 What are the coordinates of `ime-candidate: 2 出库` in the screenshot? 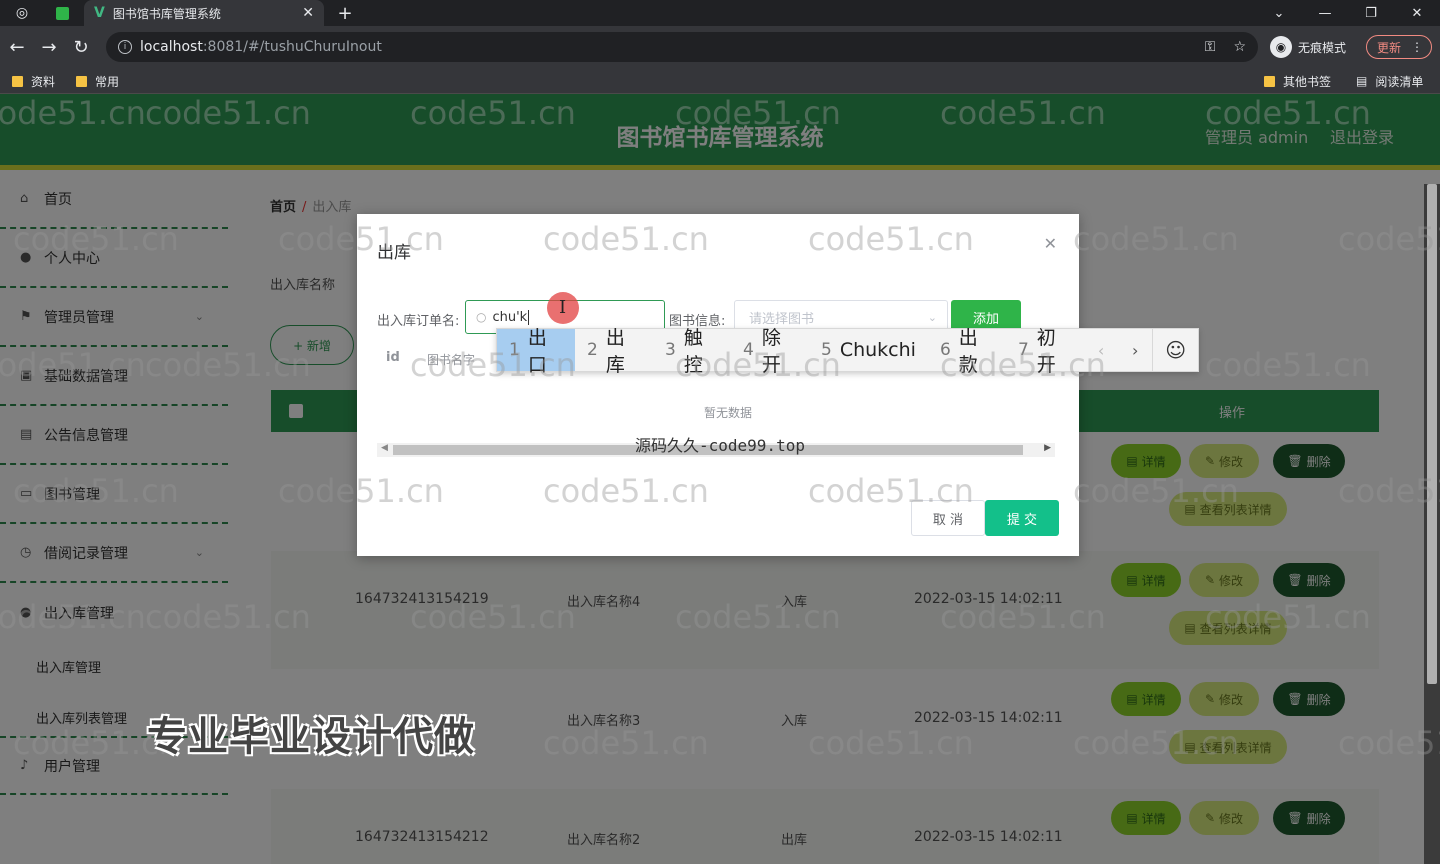 It's located at (614, 351).